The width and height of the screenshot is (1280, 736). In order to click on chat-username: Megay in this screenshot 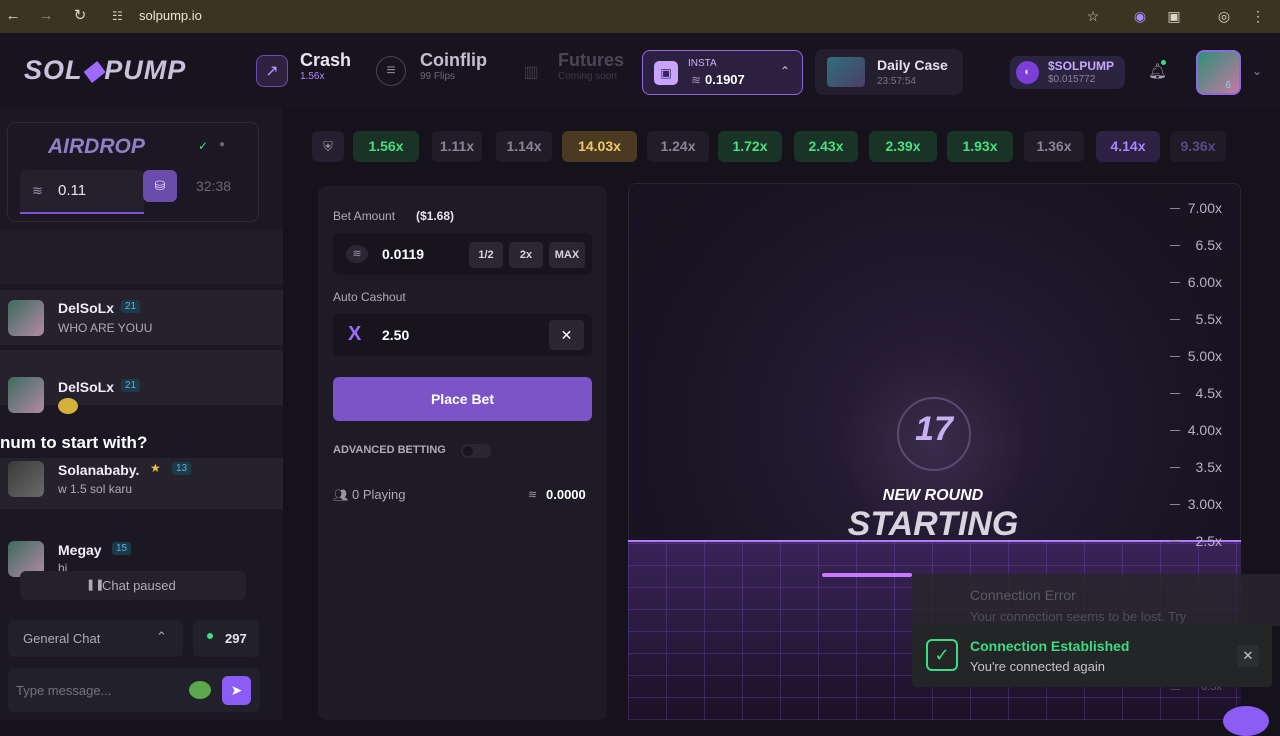, I will do `click(80, 550)`.